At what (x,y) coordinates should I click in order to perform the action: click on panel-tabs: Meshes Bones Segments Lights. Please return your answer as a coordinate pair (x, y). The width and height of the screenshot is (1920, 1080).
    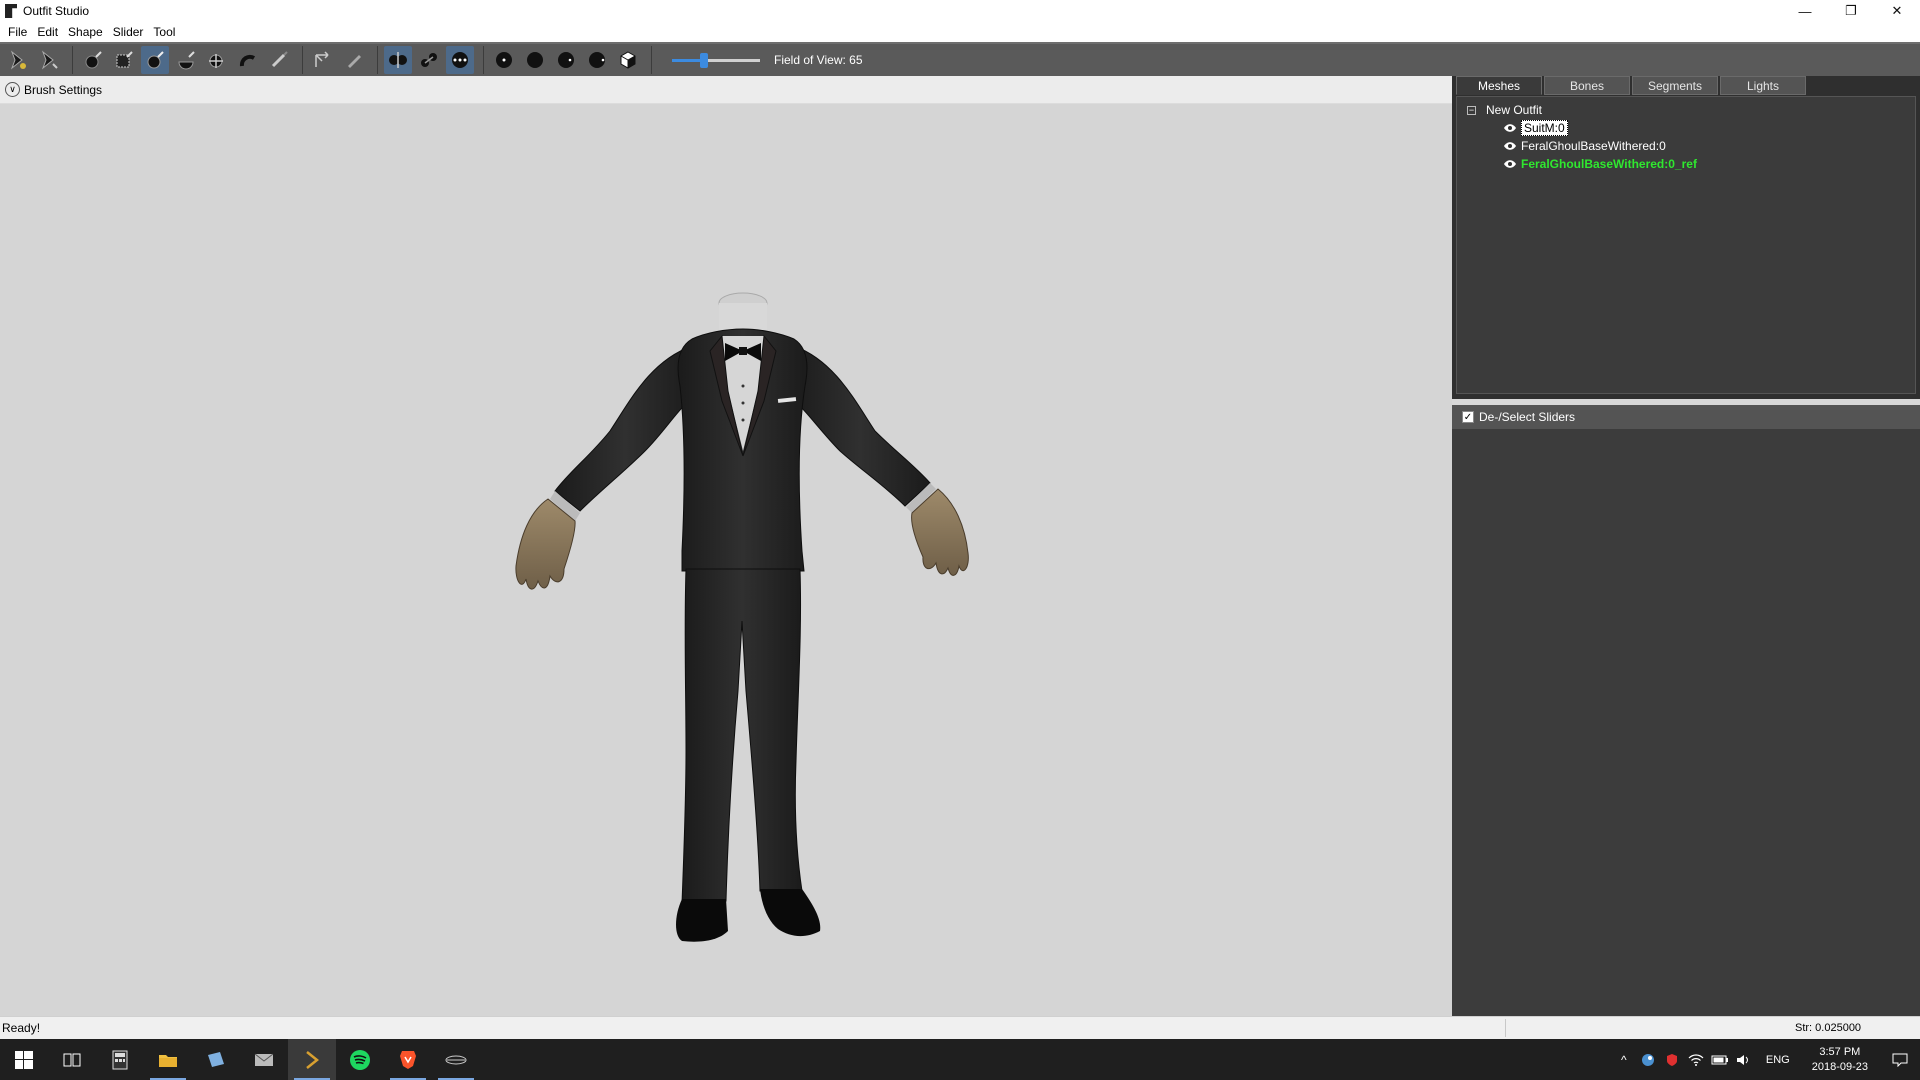
    Looking at the image, I should click on (1632, 86).